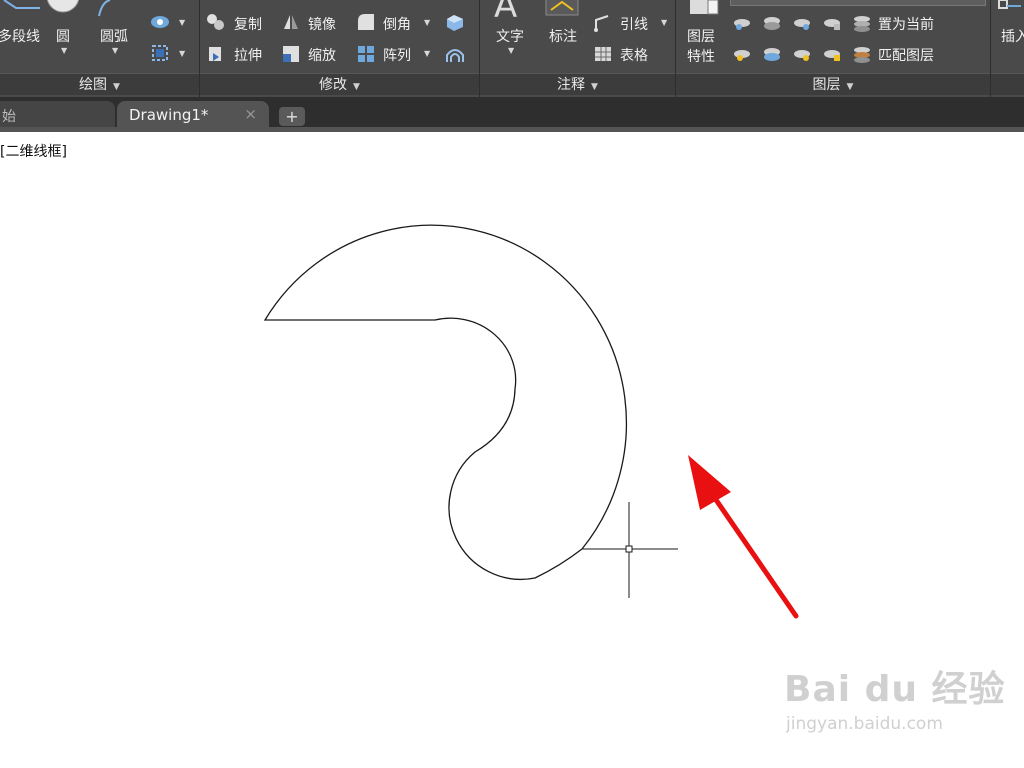 This screenshot has height=768, width=1024. Describe the element at coordinates (366, 22) in the screenshot. I see `fillet-icon` at that location.